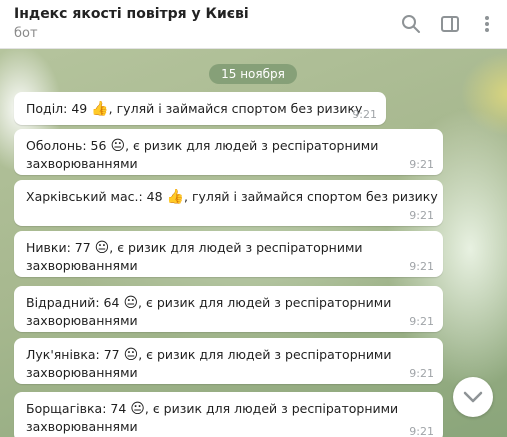 The width and height of the screenshot is (507, 437). Describe the element at coordinates (253, 24) in the screenshot. I see `chat-header: Індекс якості повітря у Києві бот` at that location.